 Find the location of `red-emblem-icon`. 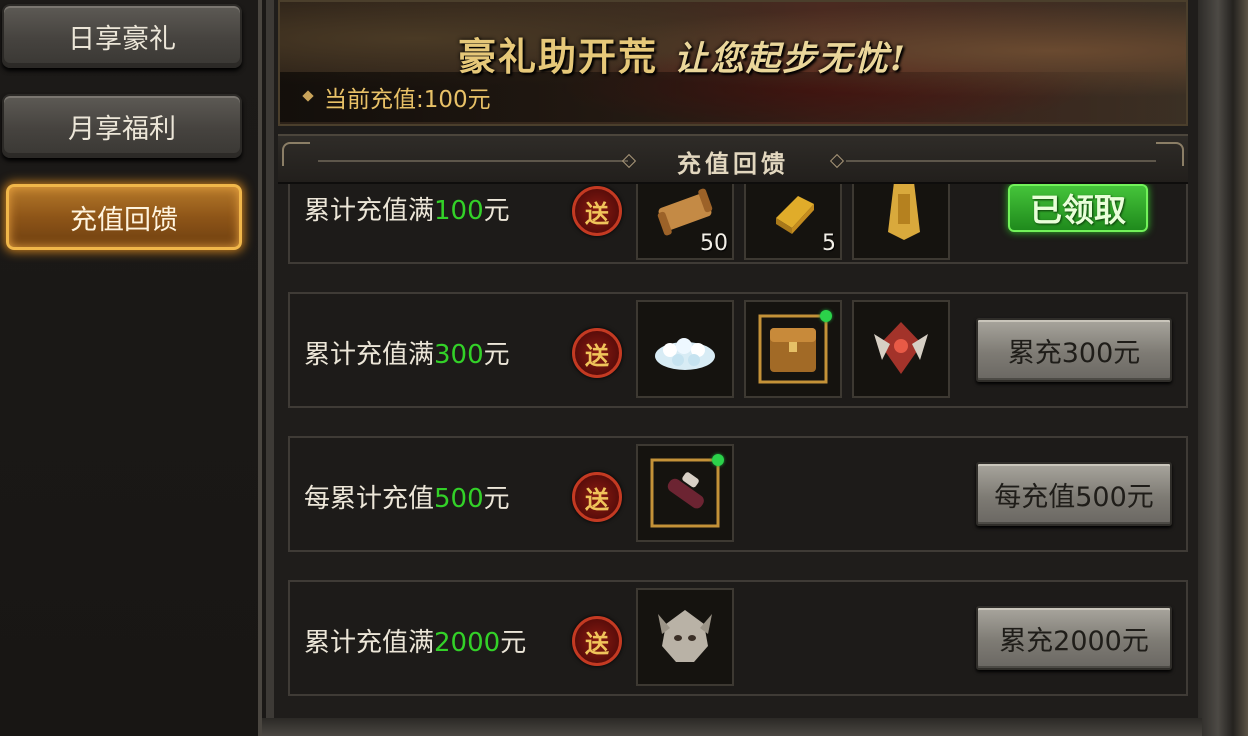

red-emblem-icon is located at coordinates (901, 348).